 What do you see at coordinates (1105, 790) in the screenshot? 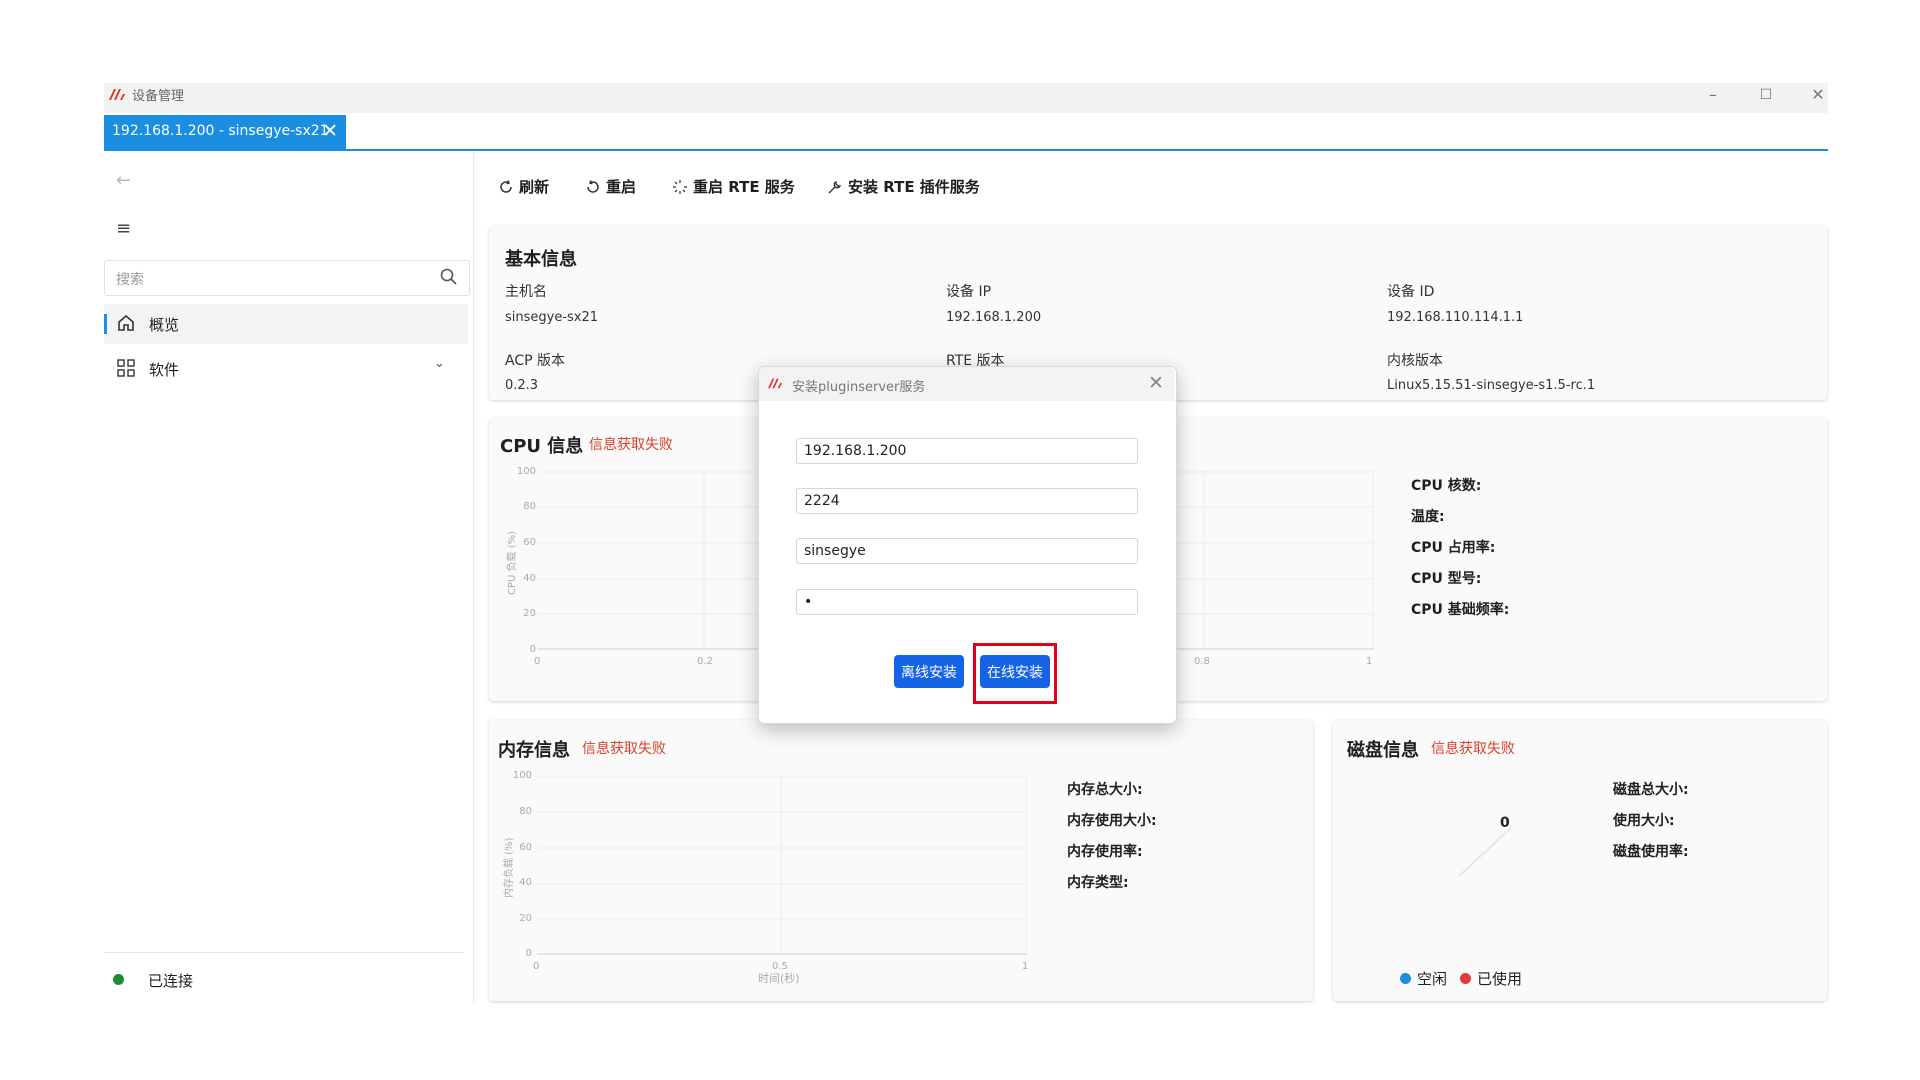
I see `memory-total-label: 内存总大小:` at bounding box center [1105, 790].